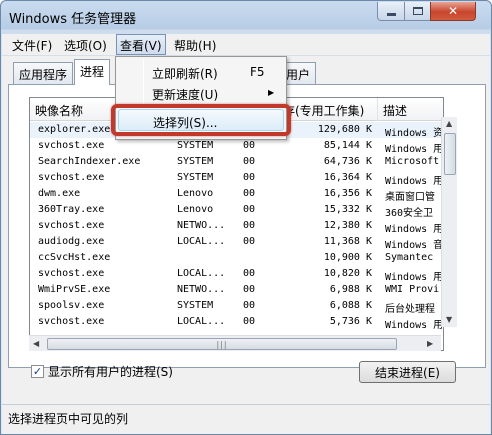 This screenshot has height=435, width=492. What do you see at coordinates (391, 11) in the screenshot?
I see `minimize-button` at bounding box center [391, 11].